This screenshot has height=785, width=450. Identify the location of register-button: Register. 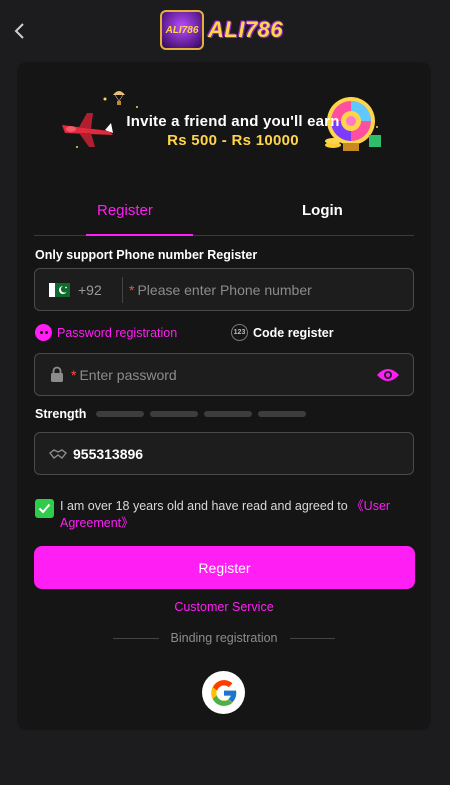
(224, 567).